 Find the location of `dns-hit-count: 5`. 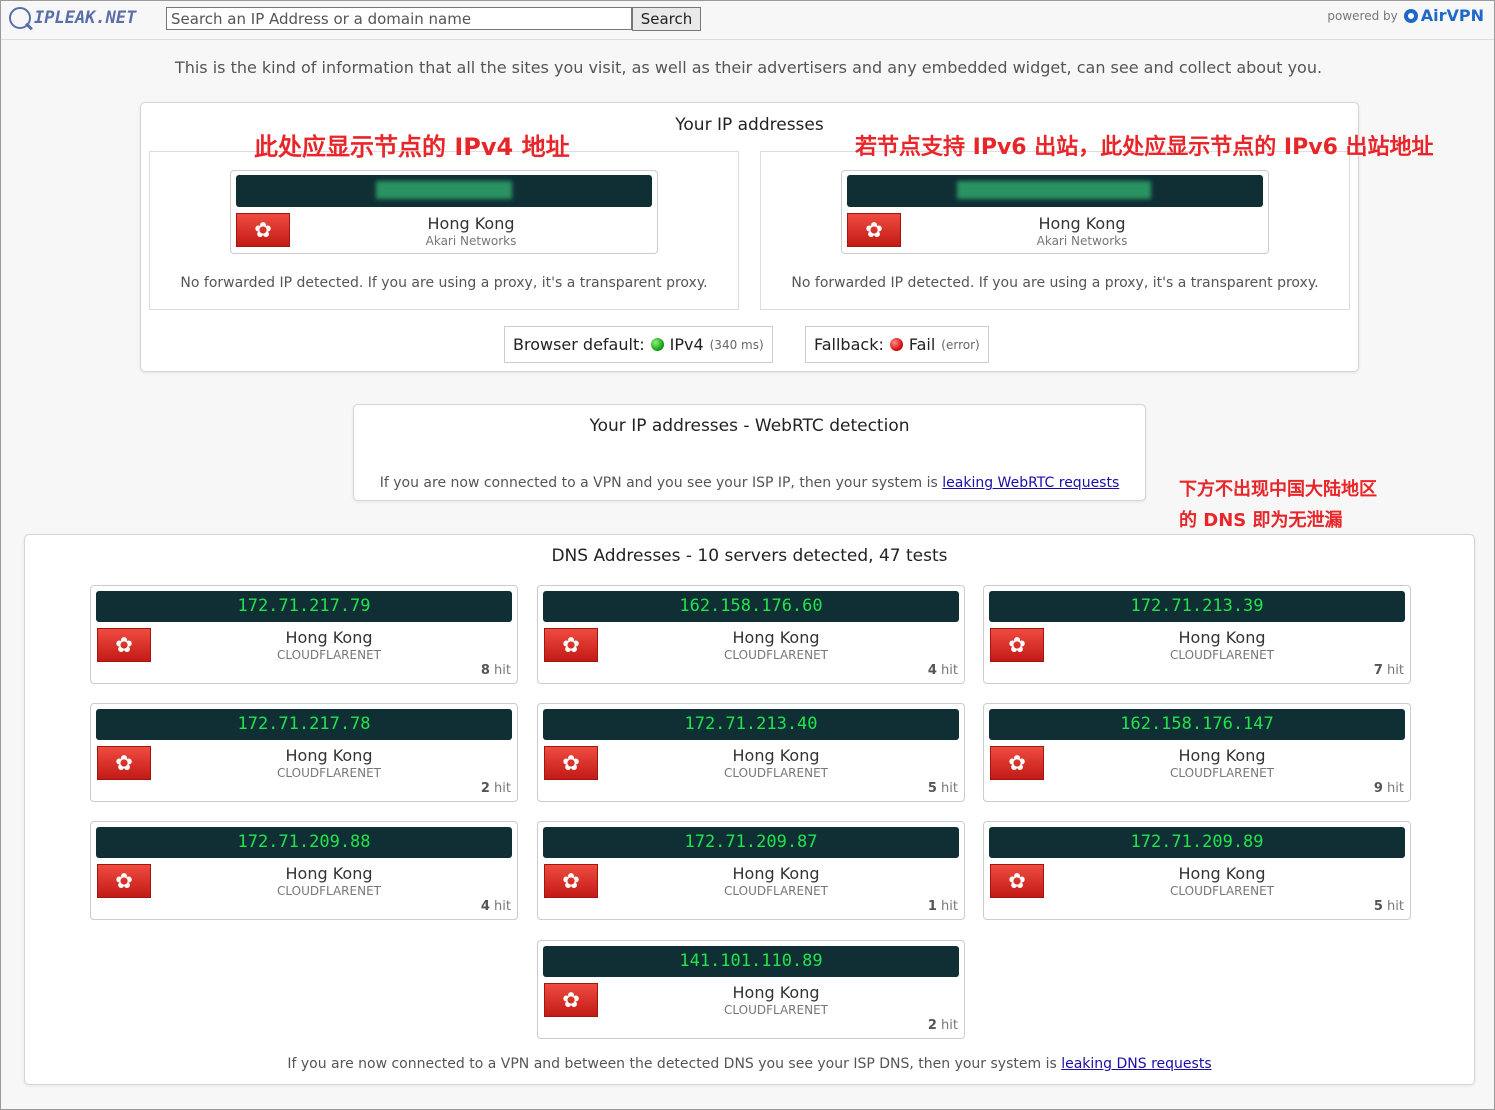

dns-hit-count: 5 is located at coordinates (932, 788).